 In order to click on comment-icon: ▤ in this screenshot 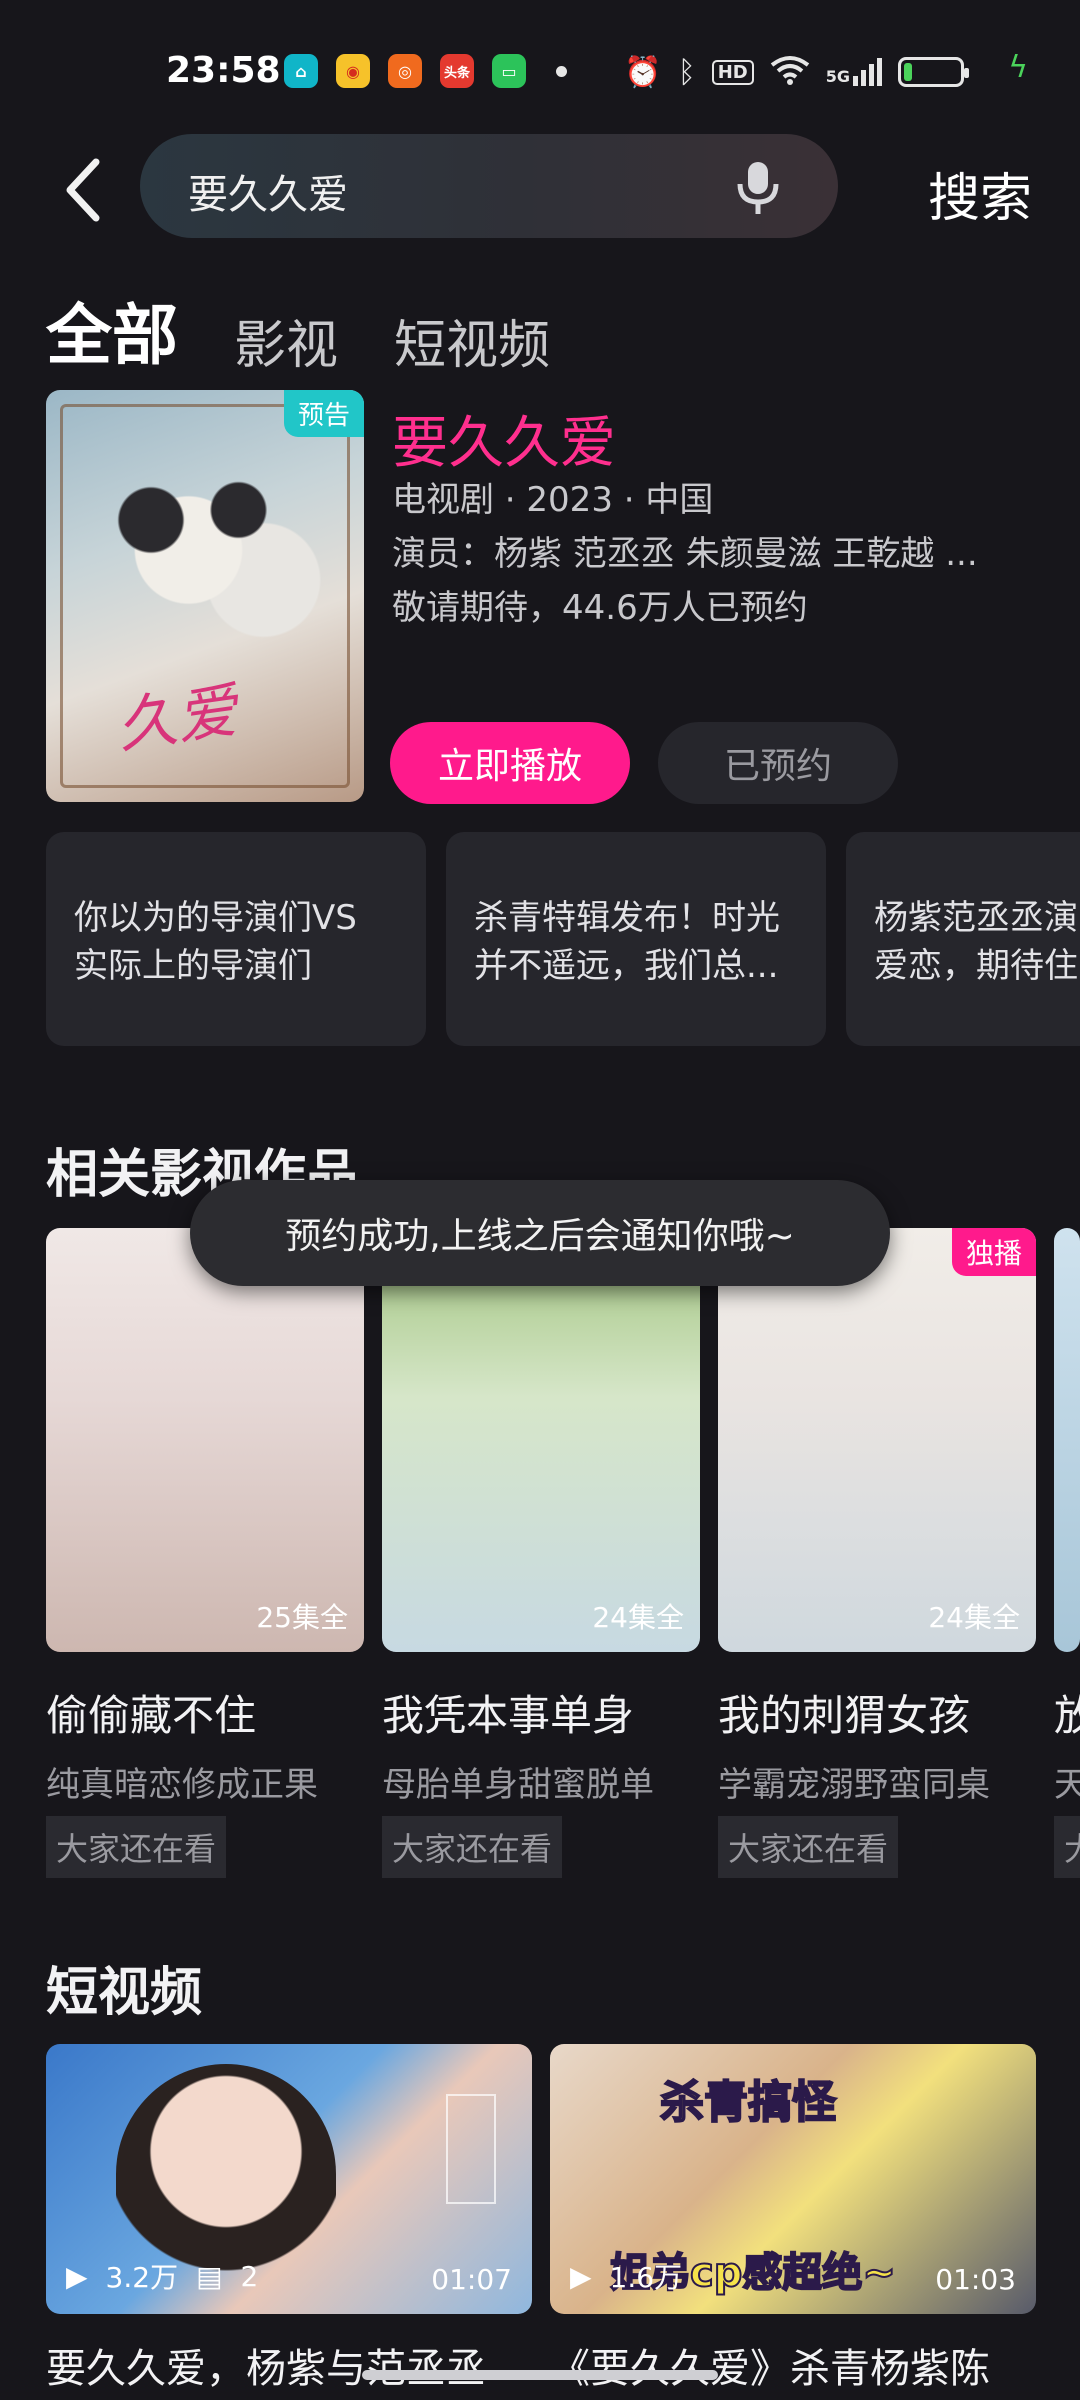, I will do `click(209, 2276)`.